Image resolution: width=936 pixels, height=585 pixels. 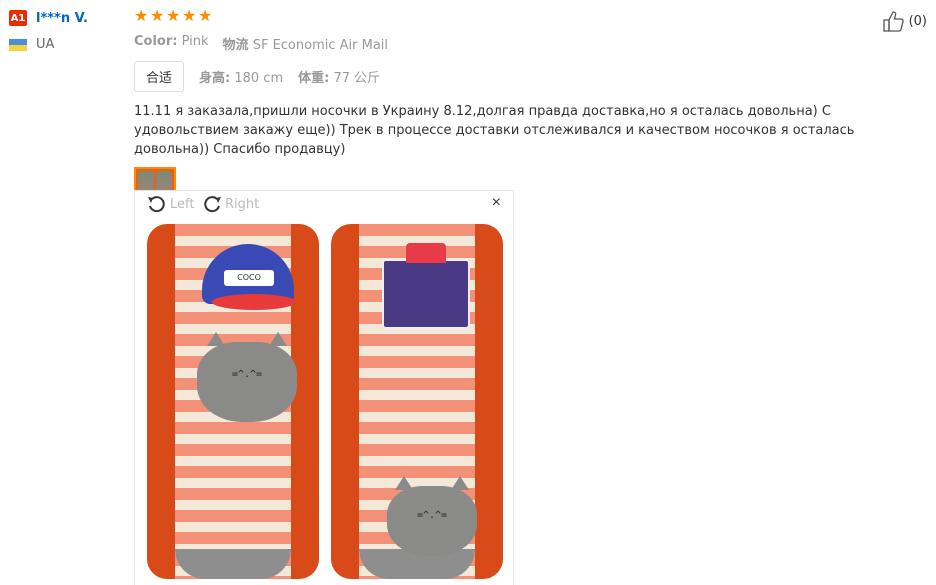 What do you see at coordinates (215, 78) in the screenshot?
I see `height-label: 身高:` at bounding box center [215, 78].